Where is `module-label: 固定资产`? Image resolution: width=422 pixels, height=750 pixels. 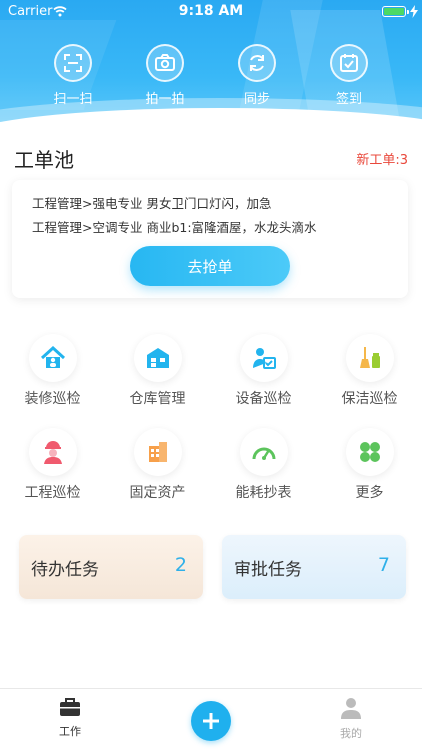
module-label: 固定资产 is located at coordinates (157, 493).